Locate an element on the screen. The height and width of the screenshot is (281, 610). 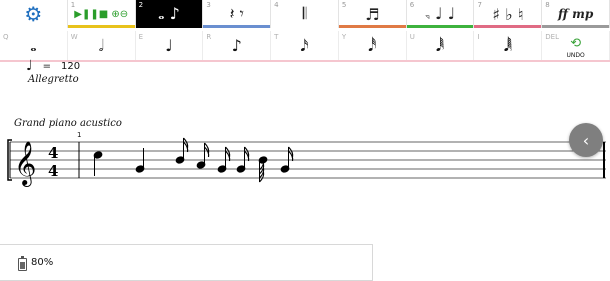
sixty-fourth-note-icon: 𝅘𝅥𝅱 is located at coordinates (440, 45).